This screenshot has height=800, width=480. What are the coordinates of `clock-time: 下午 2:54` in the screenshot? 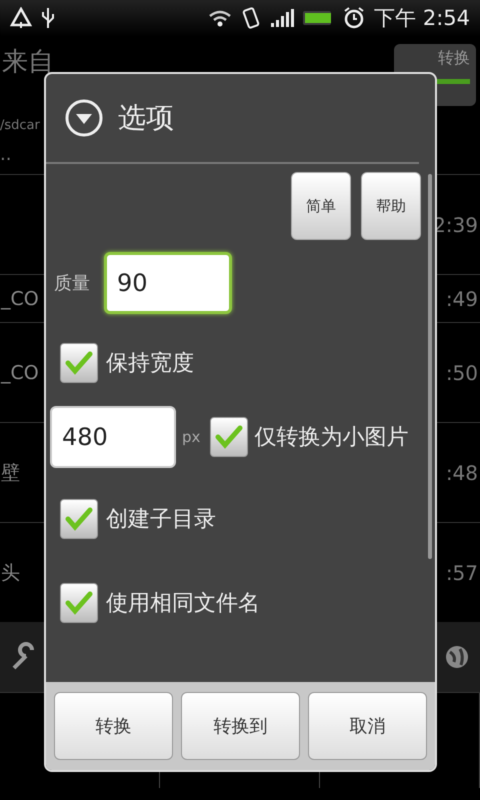 It's located at (422, 18).